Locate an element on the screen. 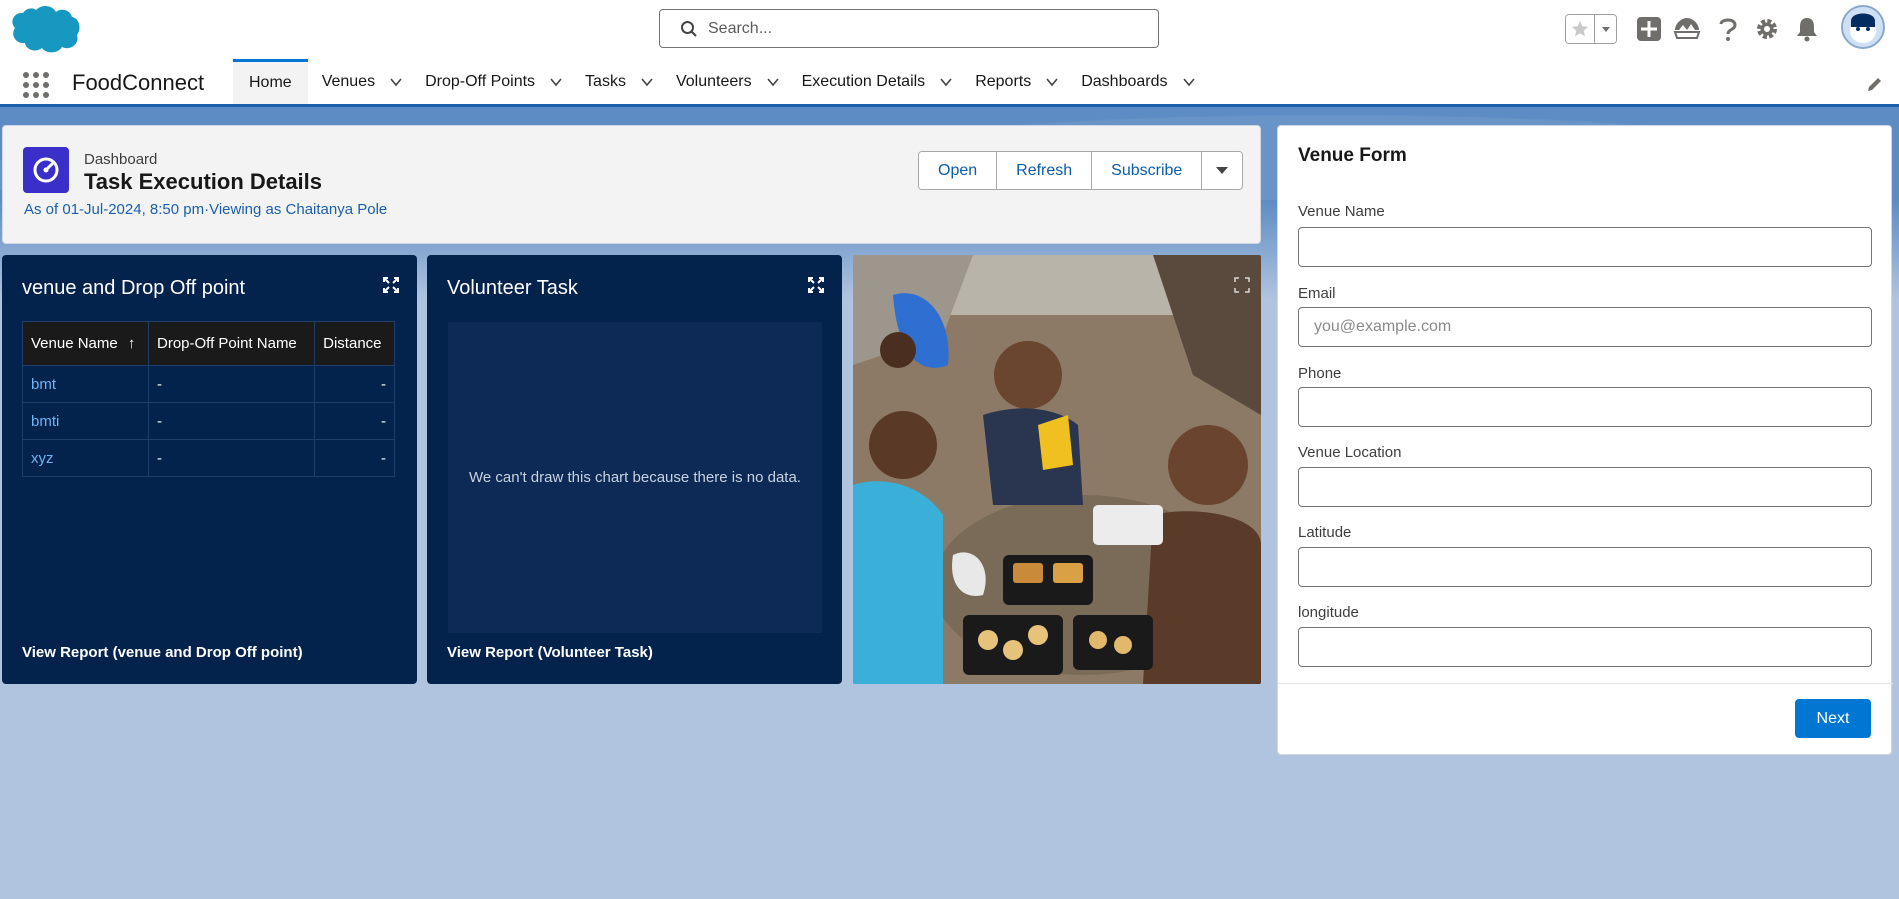  children-eating-photo is located at coordinates (1057, 469).